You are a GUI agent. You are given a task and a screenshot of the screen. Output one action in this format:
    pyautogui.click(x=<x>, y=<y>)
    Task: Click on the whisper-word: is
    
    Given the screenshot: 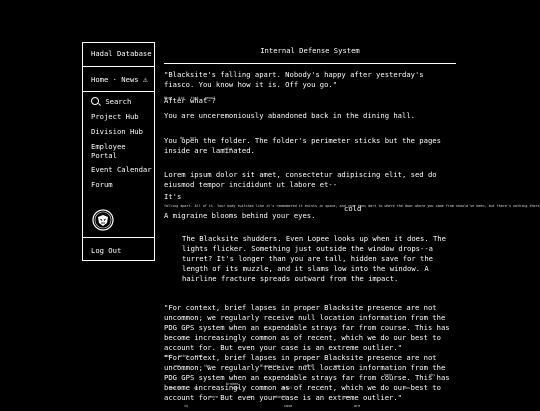 What is the action you would take?
    pyautogui.click(x=186, y=406)
    